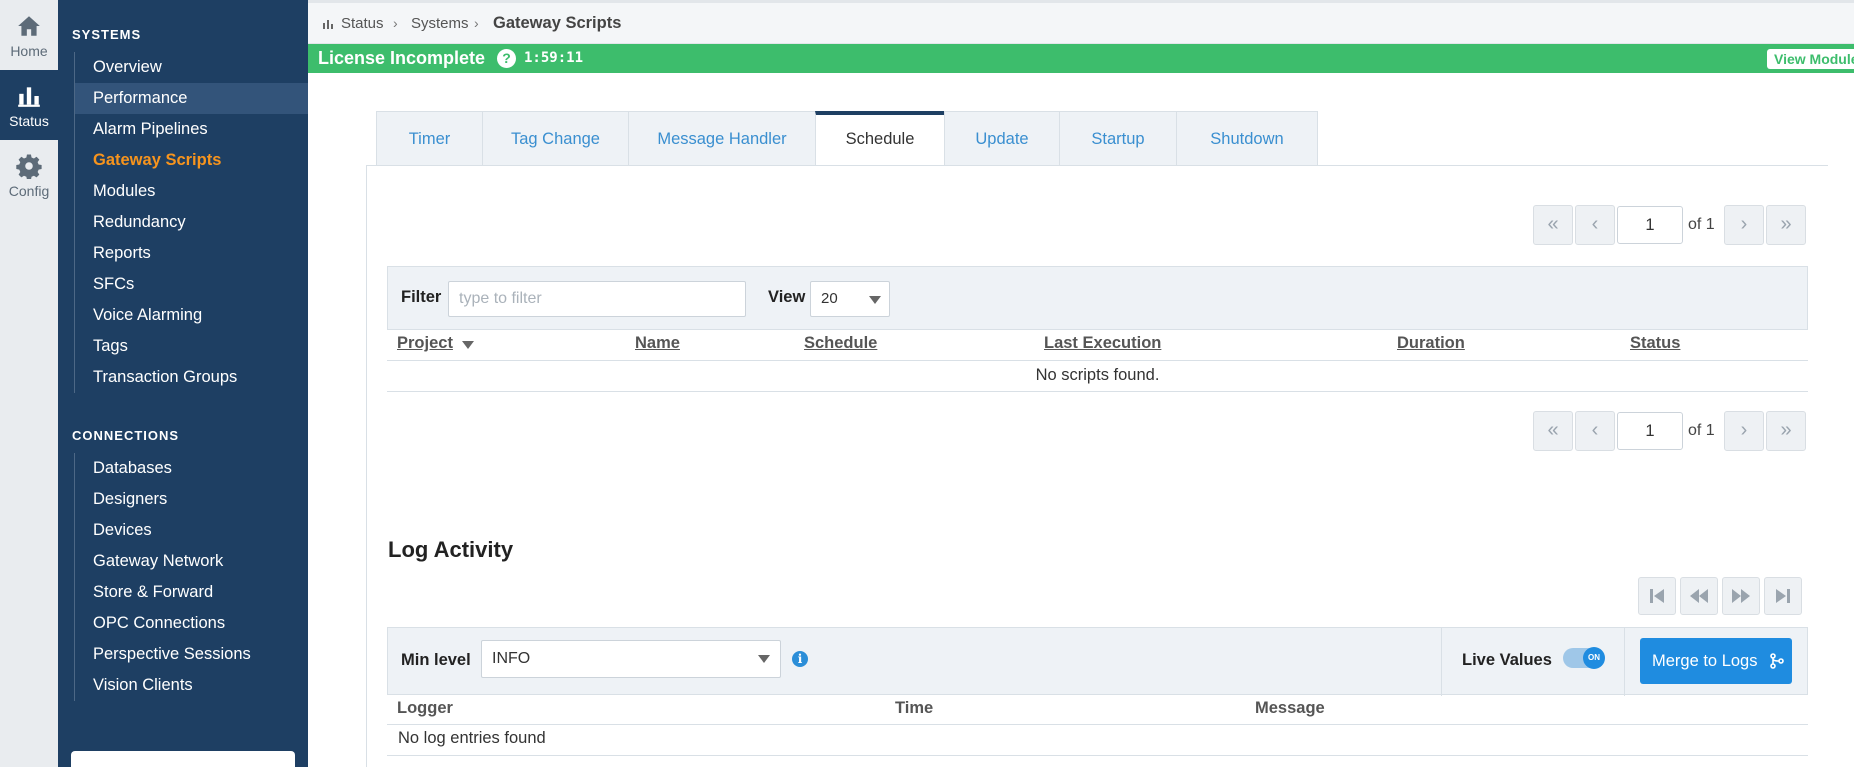  I want to click on scripts-empty-message: No scripts found., so click(1097, 377).